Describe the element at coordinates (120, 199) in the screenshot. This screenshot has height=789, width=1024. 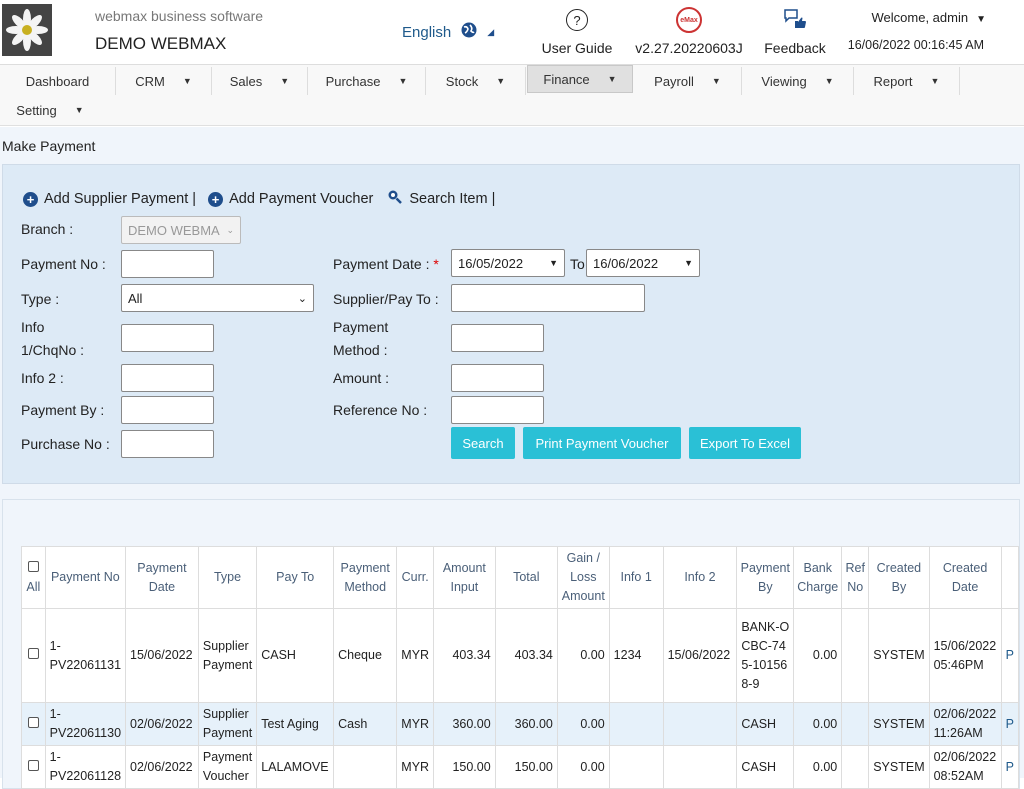
I see `add-supplier-payment-link: Add Supplier Payment |` at that location.